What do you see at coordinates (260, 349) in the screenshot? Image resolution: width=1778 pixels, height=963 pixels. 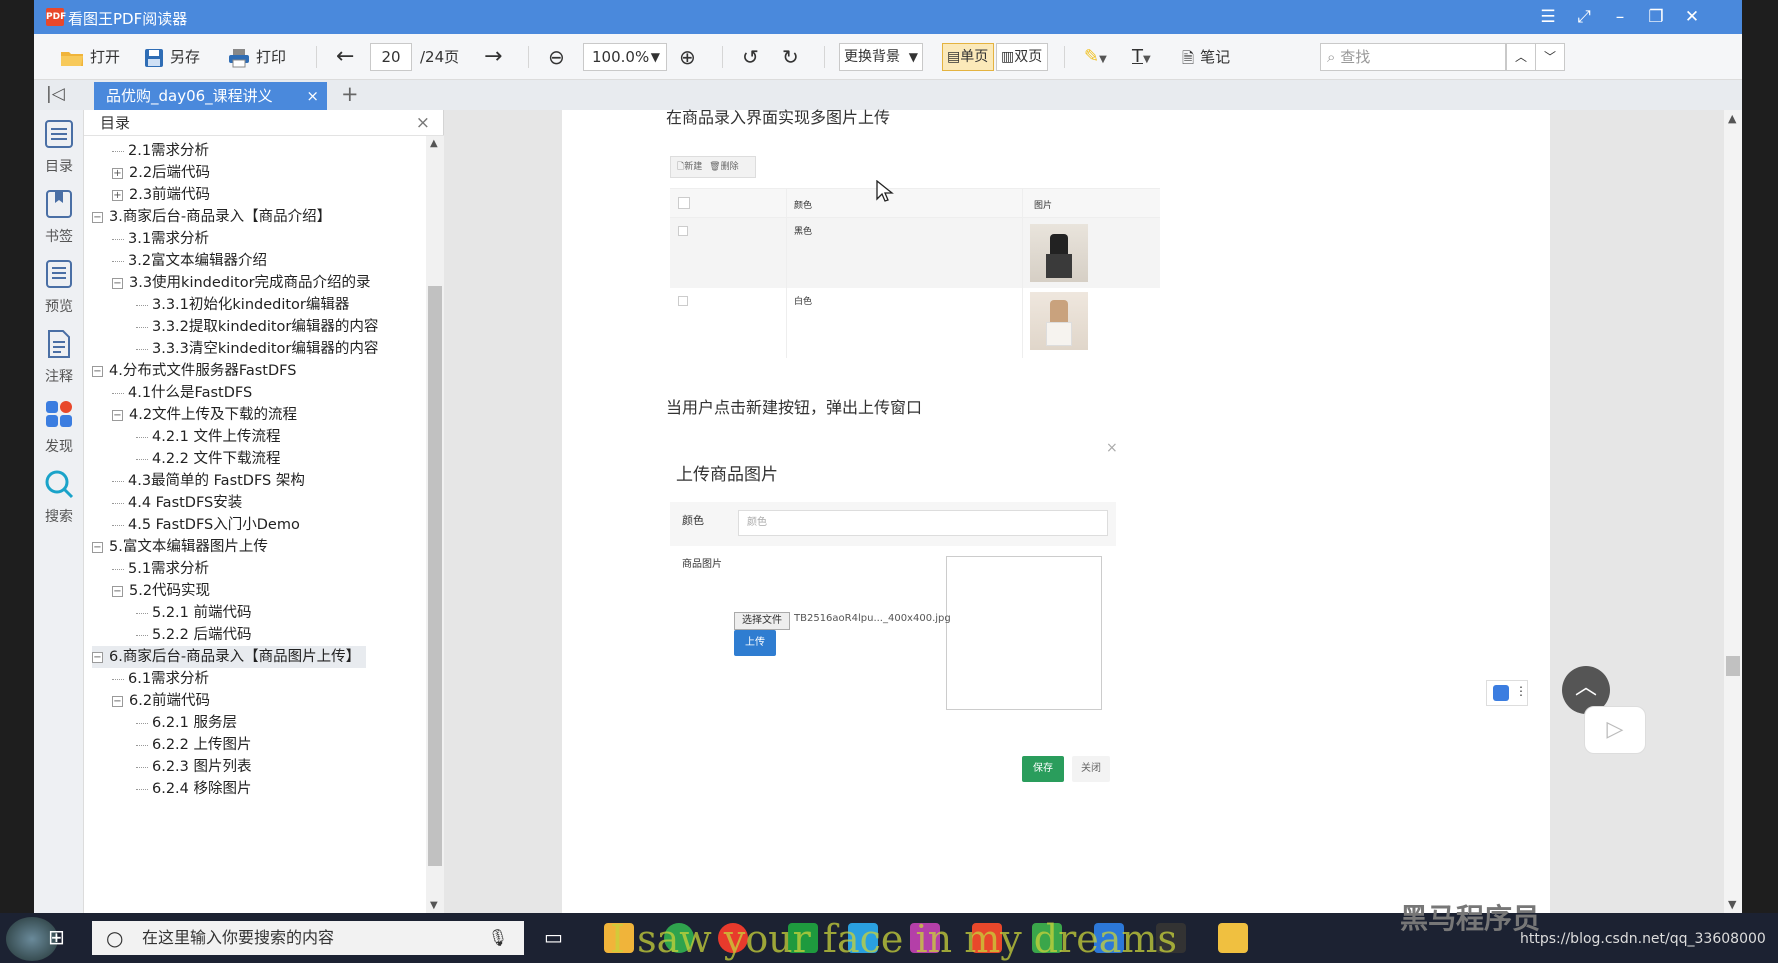 I see `toc-item: 3.3.3清空kindeditor编辑器的内容` at bounding box center [260, 349].